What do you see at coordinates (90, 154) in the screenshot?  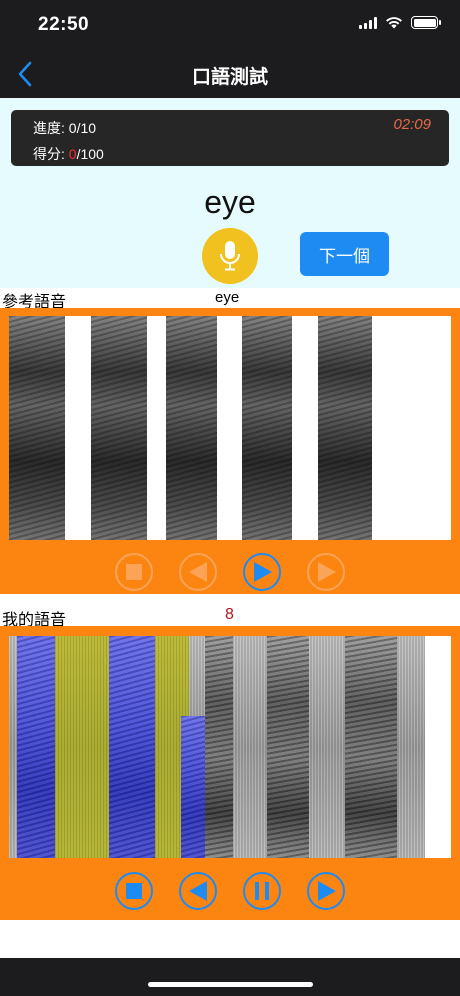 I see `score-total: /100` at bounding box center [90, 154].